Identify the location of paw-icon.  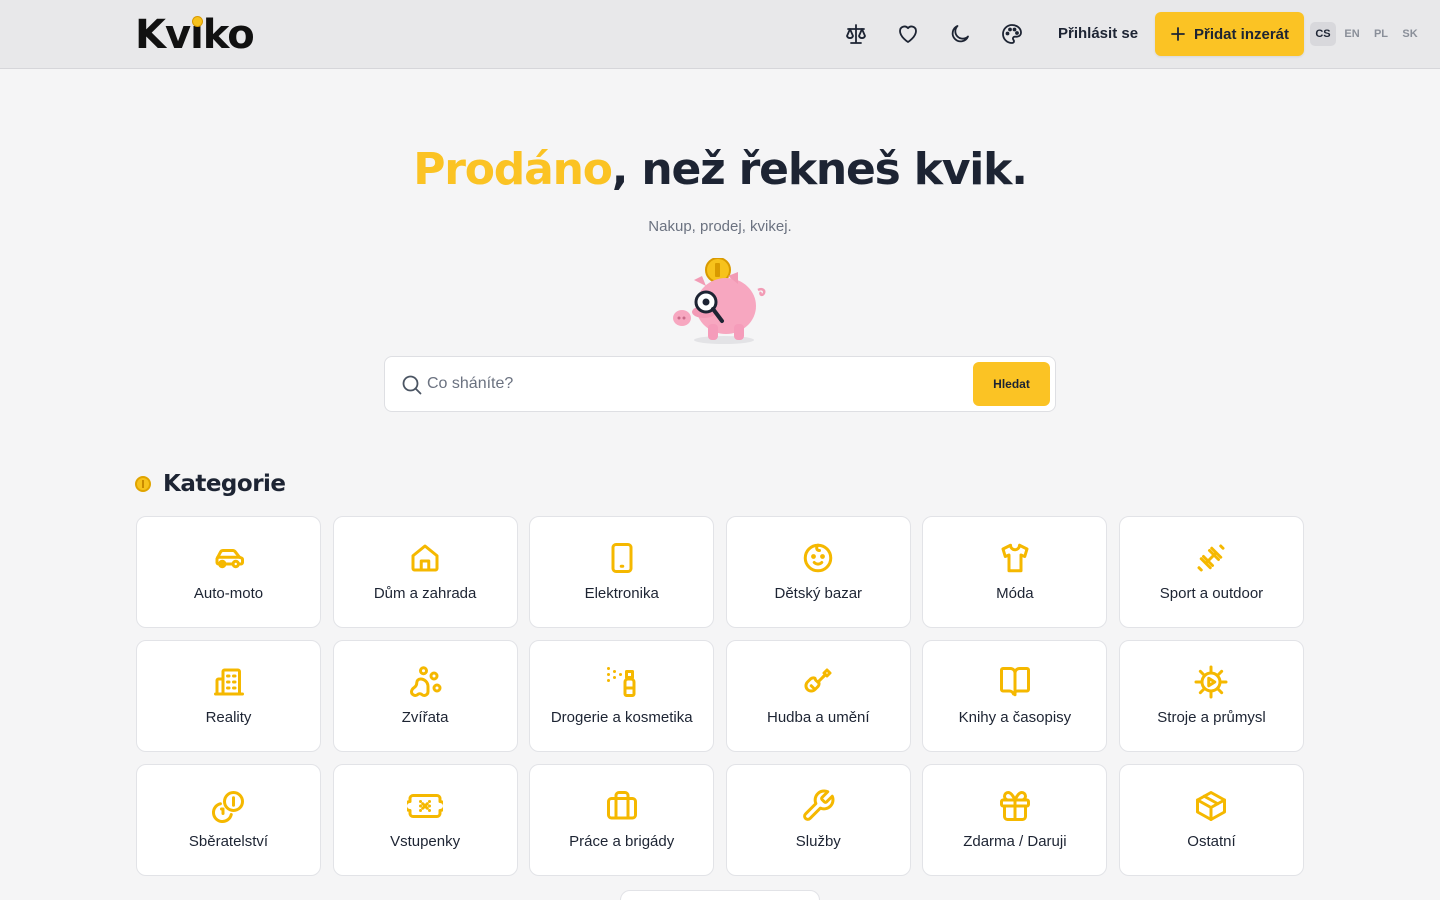
(426, 681).